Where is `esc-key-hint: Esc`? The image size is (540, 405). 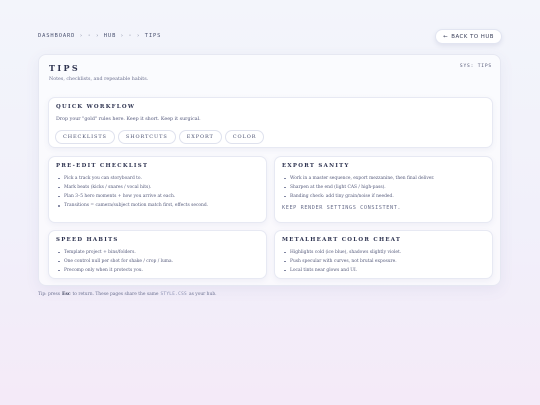
esc-key-hint: Esc is located at coordinates (66, 294).